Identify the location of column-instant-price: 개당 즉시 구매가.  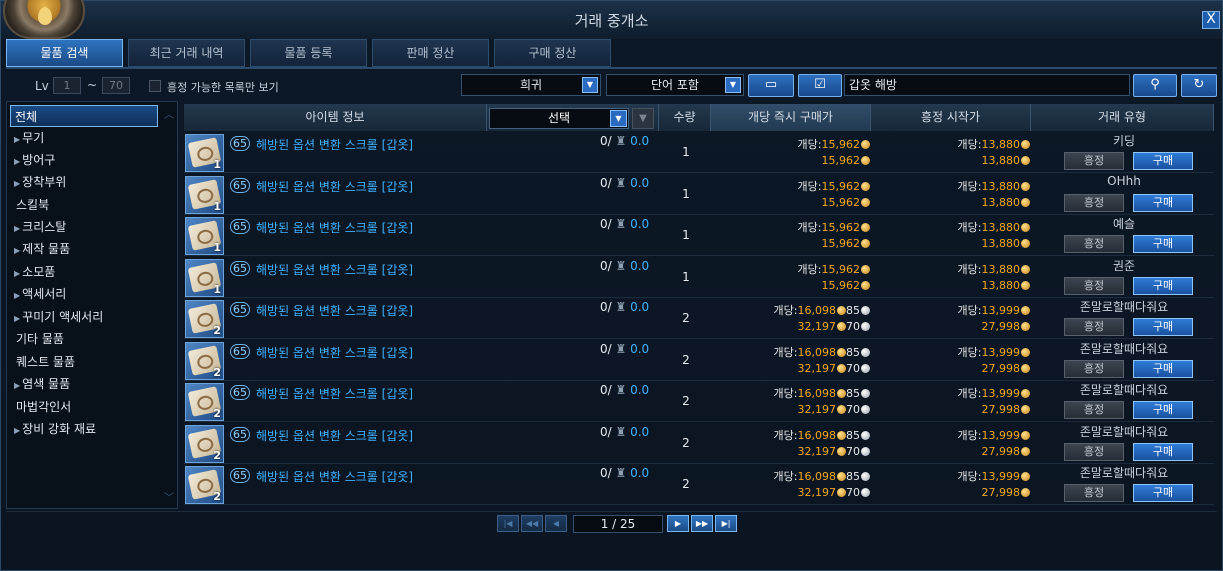
(791, 117).